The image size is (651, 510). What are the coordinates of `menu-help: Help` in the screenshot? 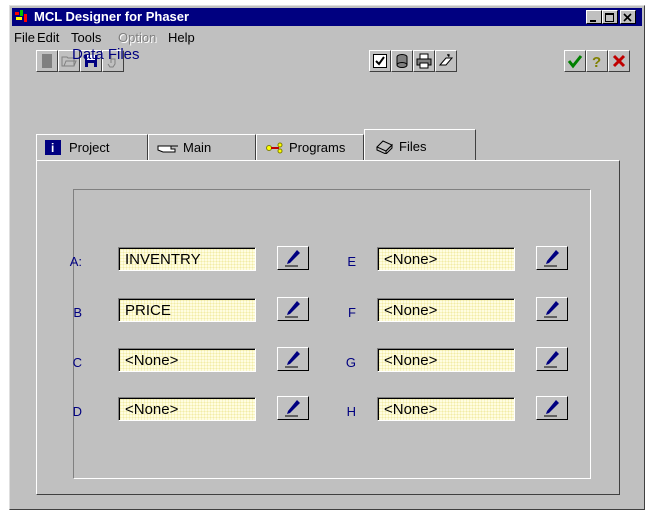 It's located at (181, 37).